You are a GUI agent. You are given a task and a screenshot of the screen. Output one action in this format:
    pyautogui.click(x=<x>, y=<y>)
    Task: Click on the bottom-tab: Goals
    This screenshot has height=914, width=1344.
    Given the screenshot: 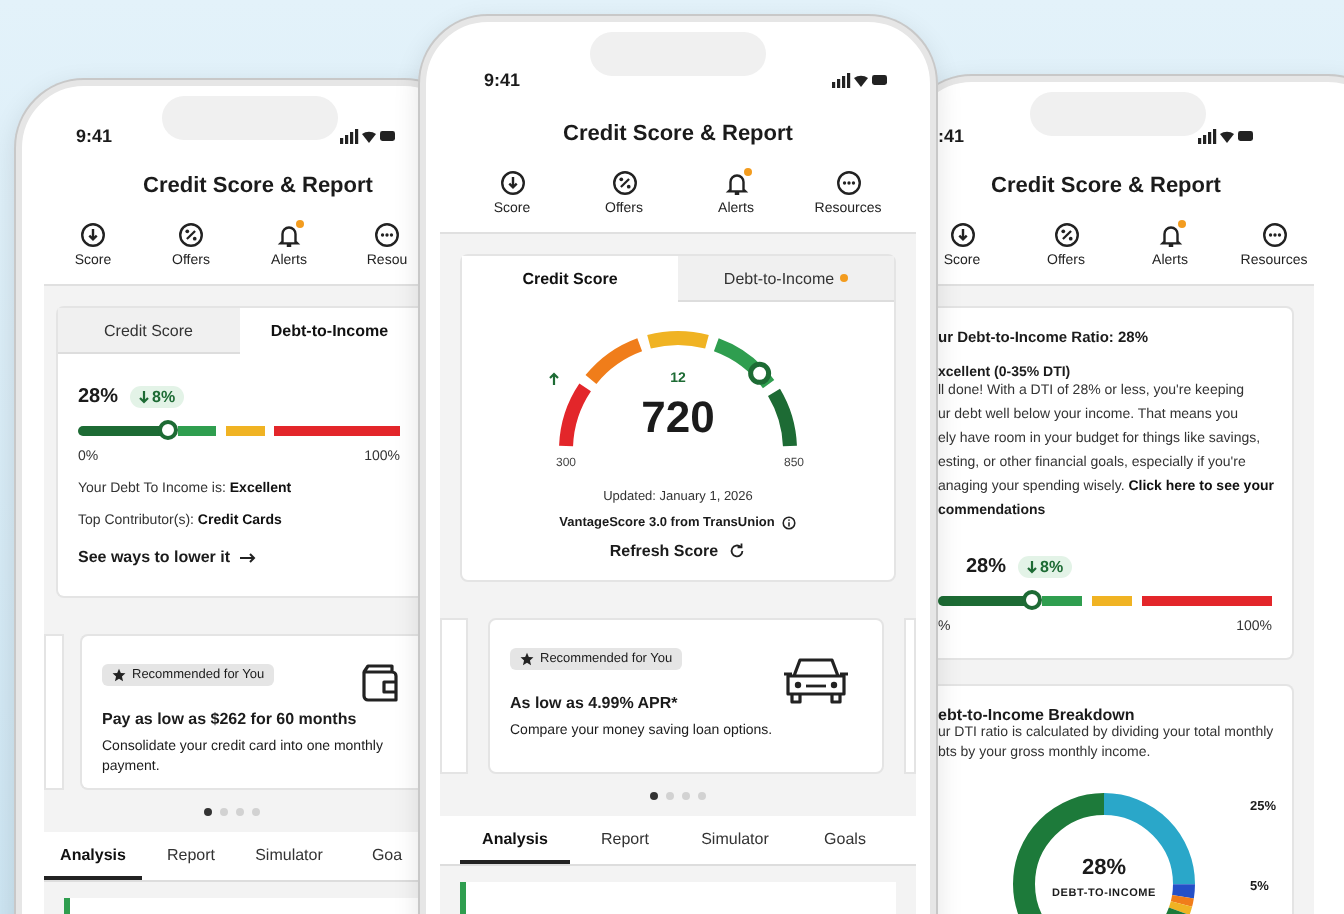 What is the action you would take?
    pyautogui.click(x=845, y=840)
    